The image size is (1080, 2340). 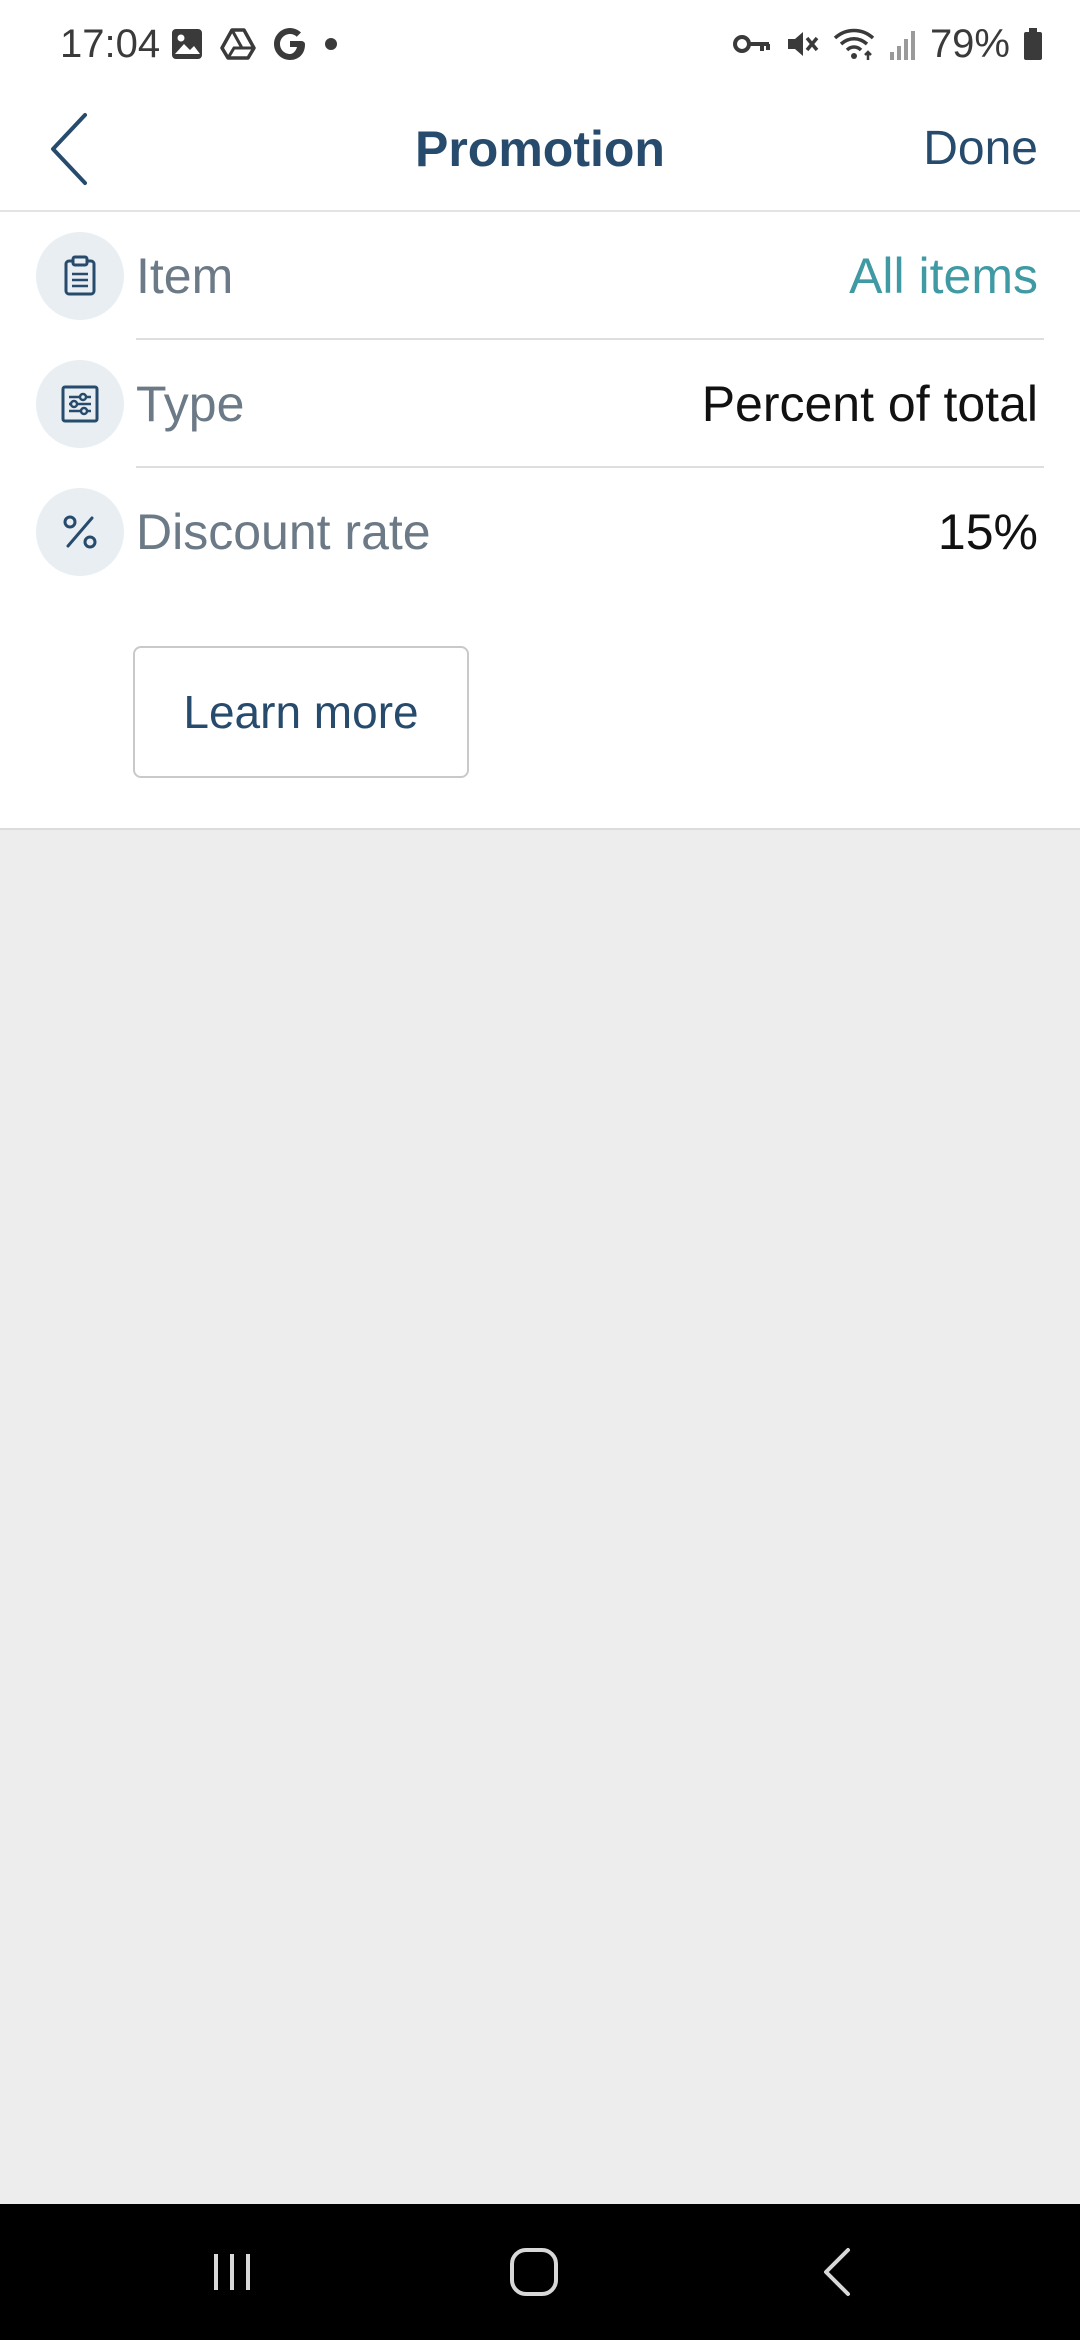 I want to click on discount-rate-label: Discount rate, so click(x=283, y=532).